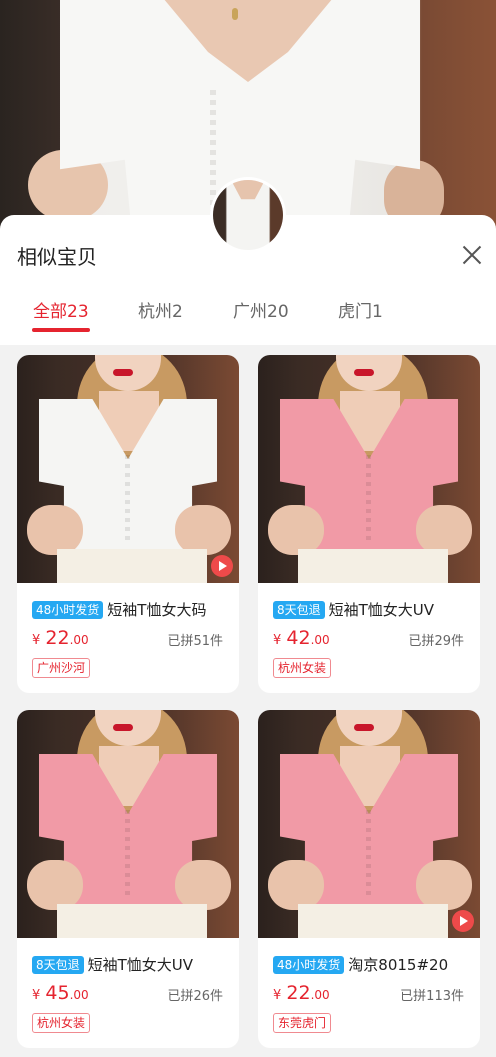  Describe the element at coordinates (432, 996) in the screenshot. I see `sold-count: 已拼113件` at that location.